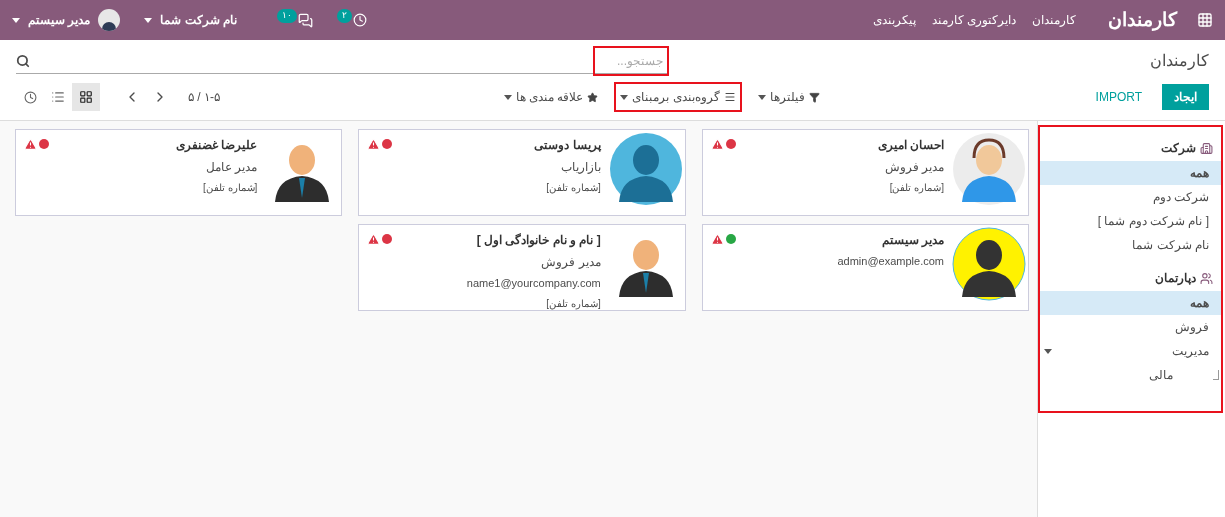  I want to click on employee-name: پریسا دوستی, so click(567, 145).